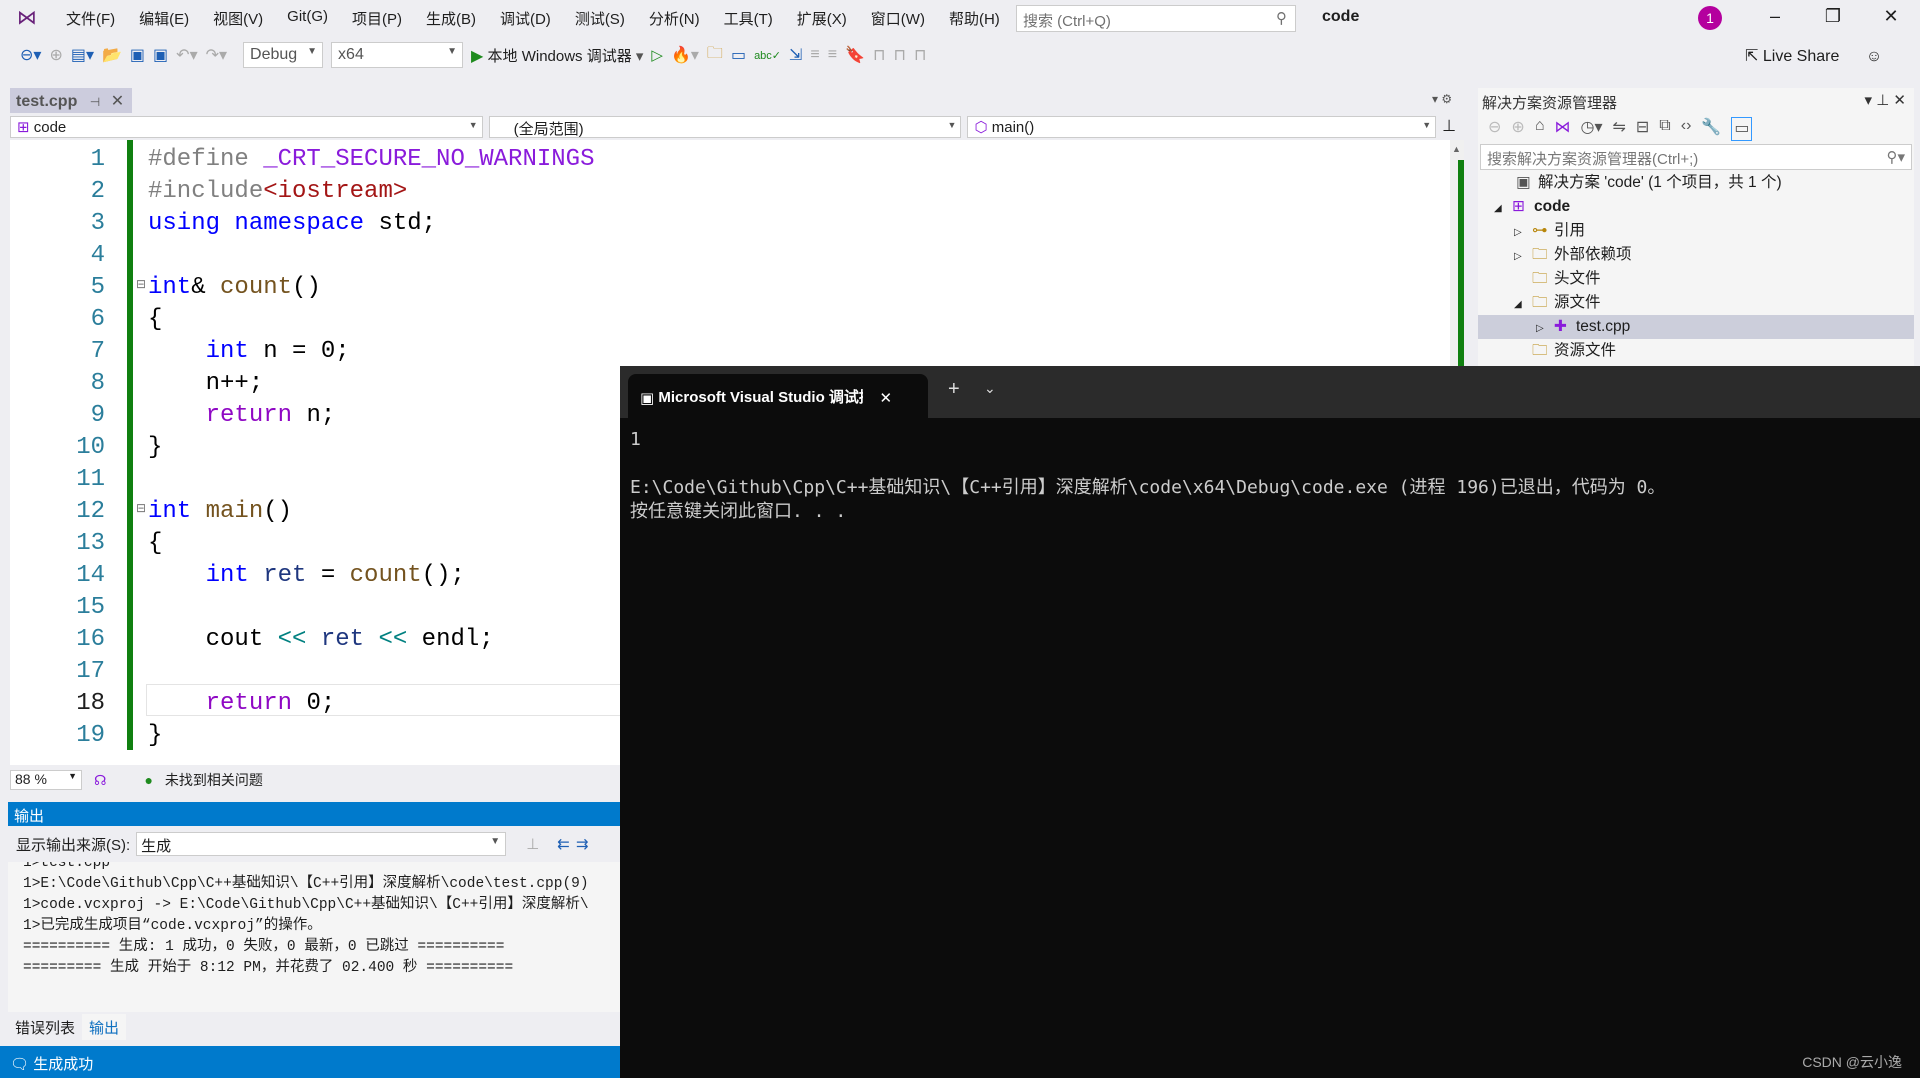 The image size is (1920, 1078). Describe the element at coordinates (216, 55) in the screenshot. I see `redo-icon: ↷▾` at that location.